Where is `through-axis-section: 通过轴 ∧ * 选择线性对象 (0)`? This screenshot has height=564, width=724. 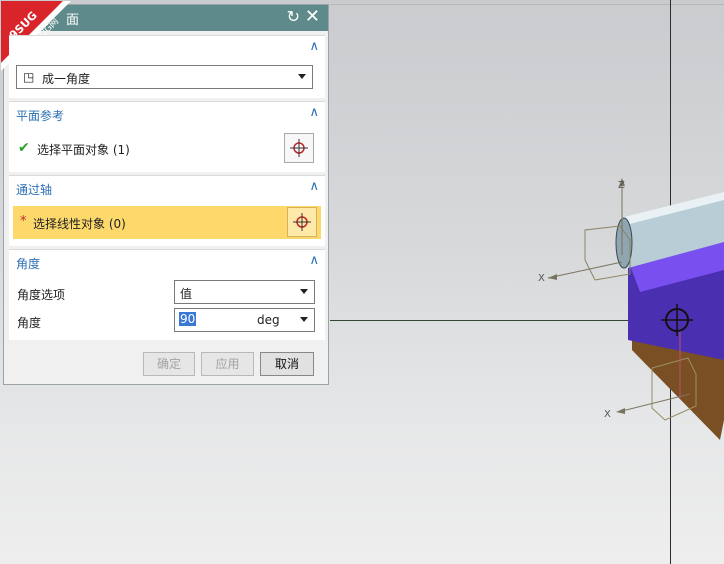 through-axis-section: 通过轴 ∧ * 选择线性对象 (0) is located at coordinates (167, 210).